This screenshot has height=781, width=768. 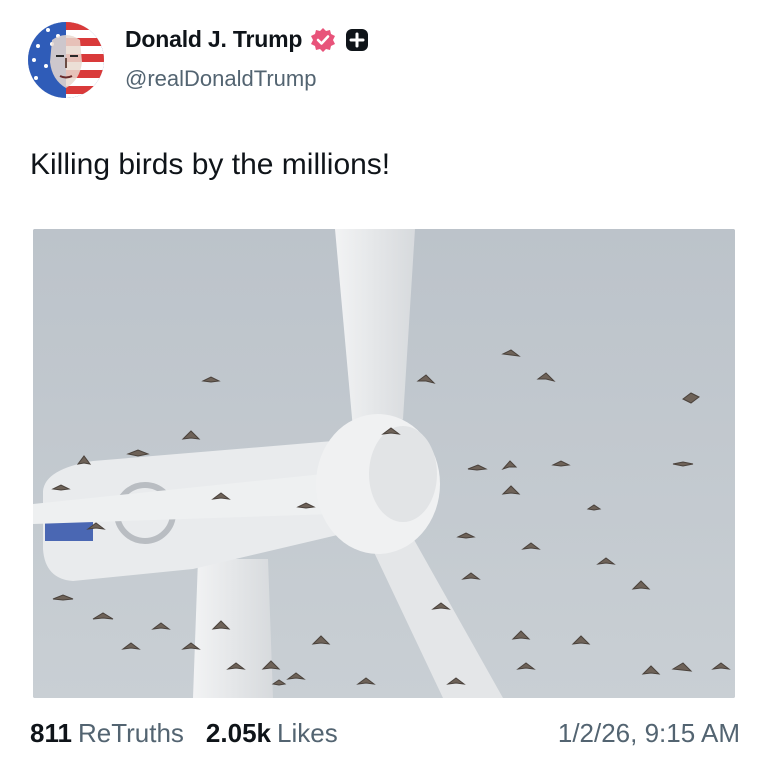 I want to click on flag-portrait-icon, so click(x=66, y=60).